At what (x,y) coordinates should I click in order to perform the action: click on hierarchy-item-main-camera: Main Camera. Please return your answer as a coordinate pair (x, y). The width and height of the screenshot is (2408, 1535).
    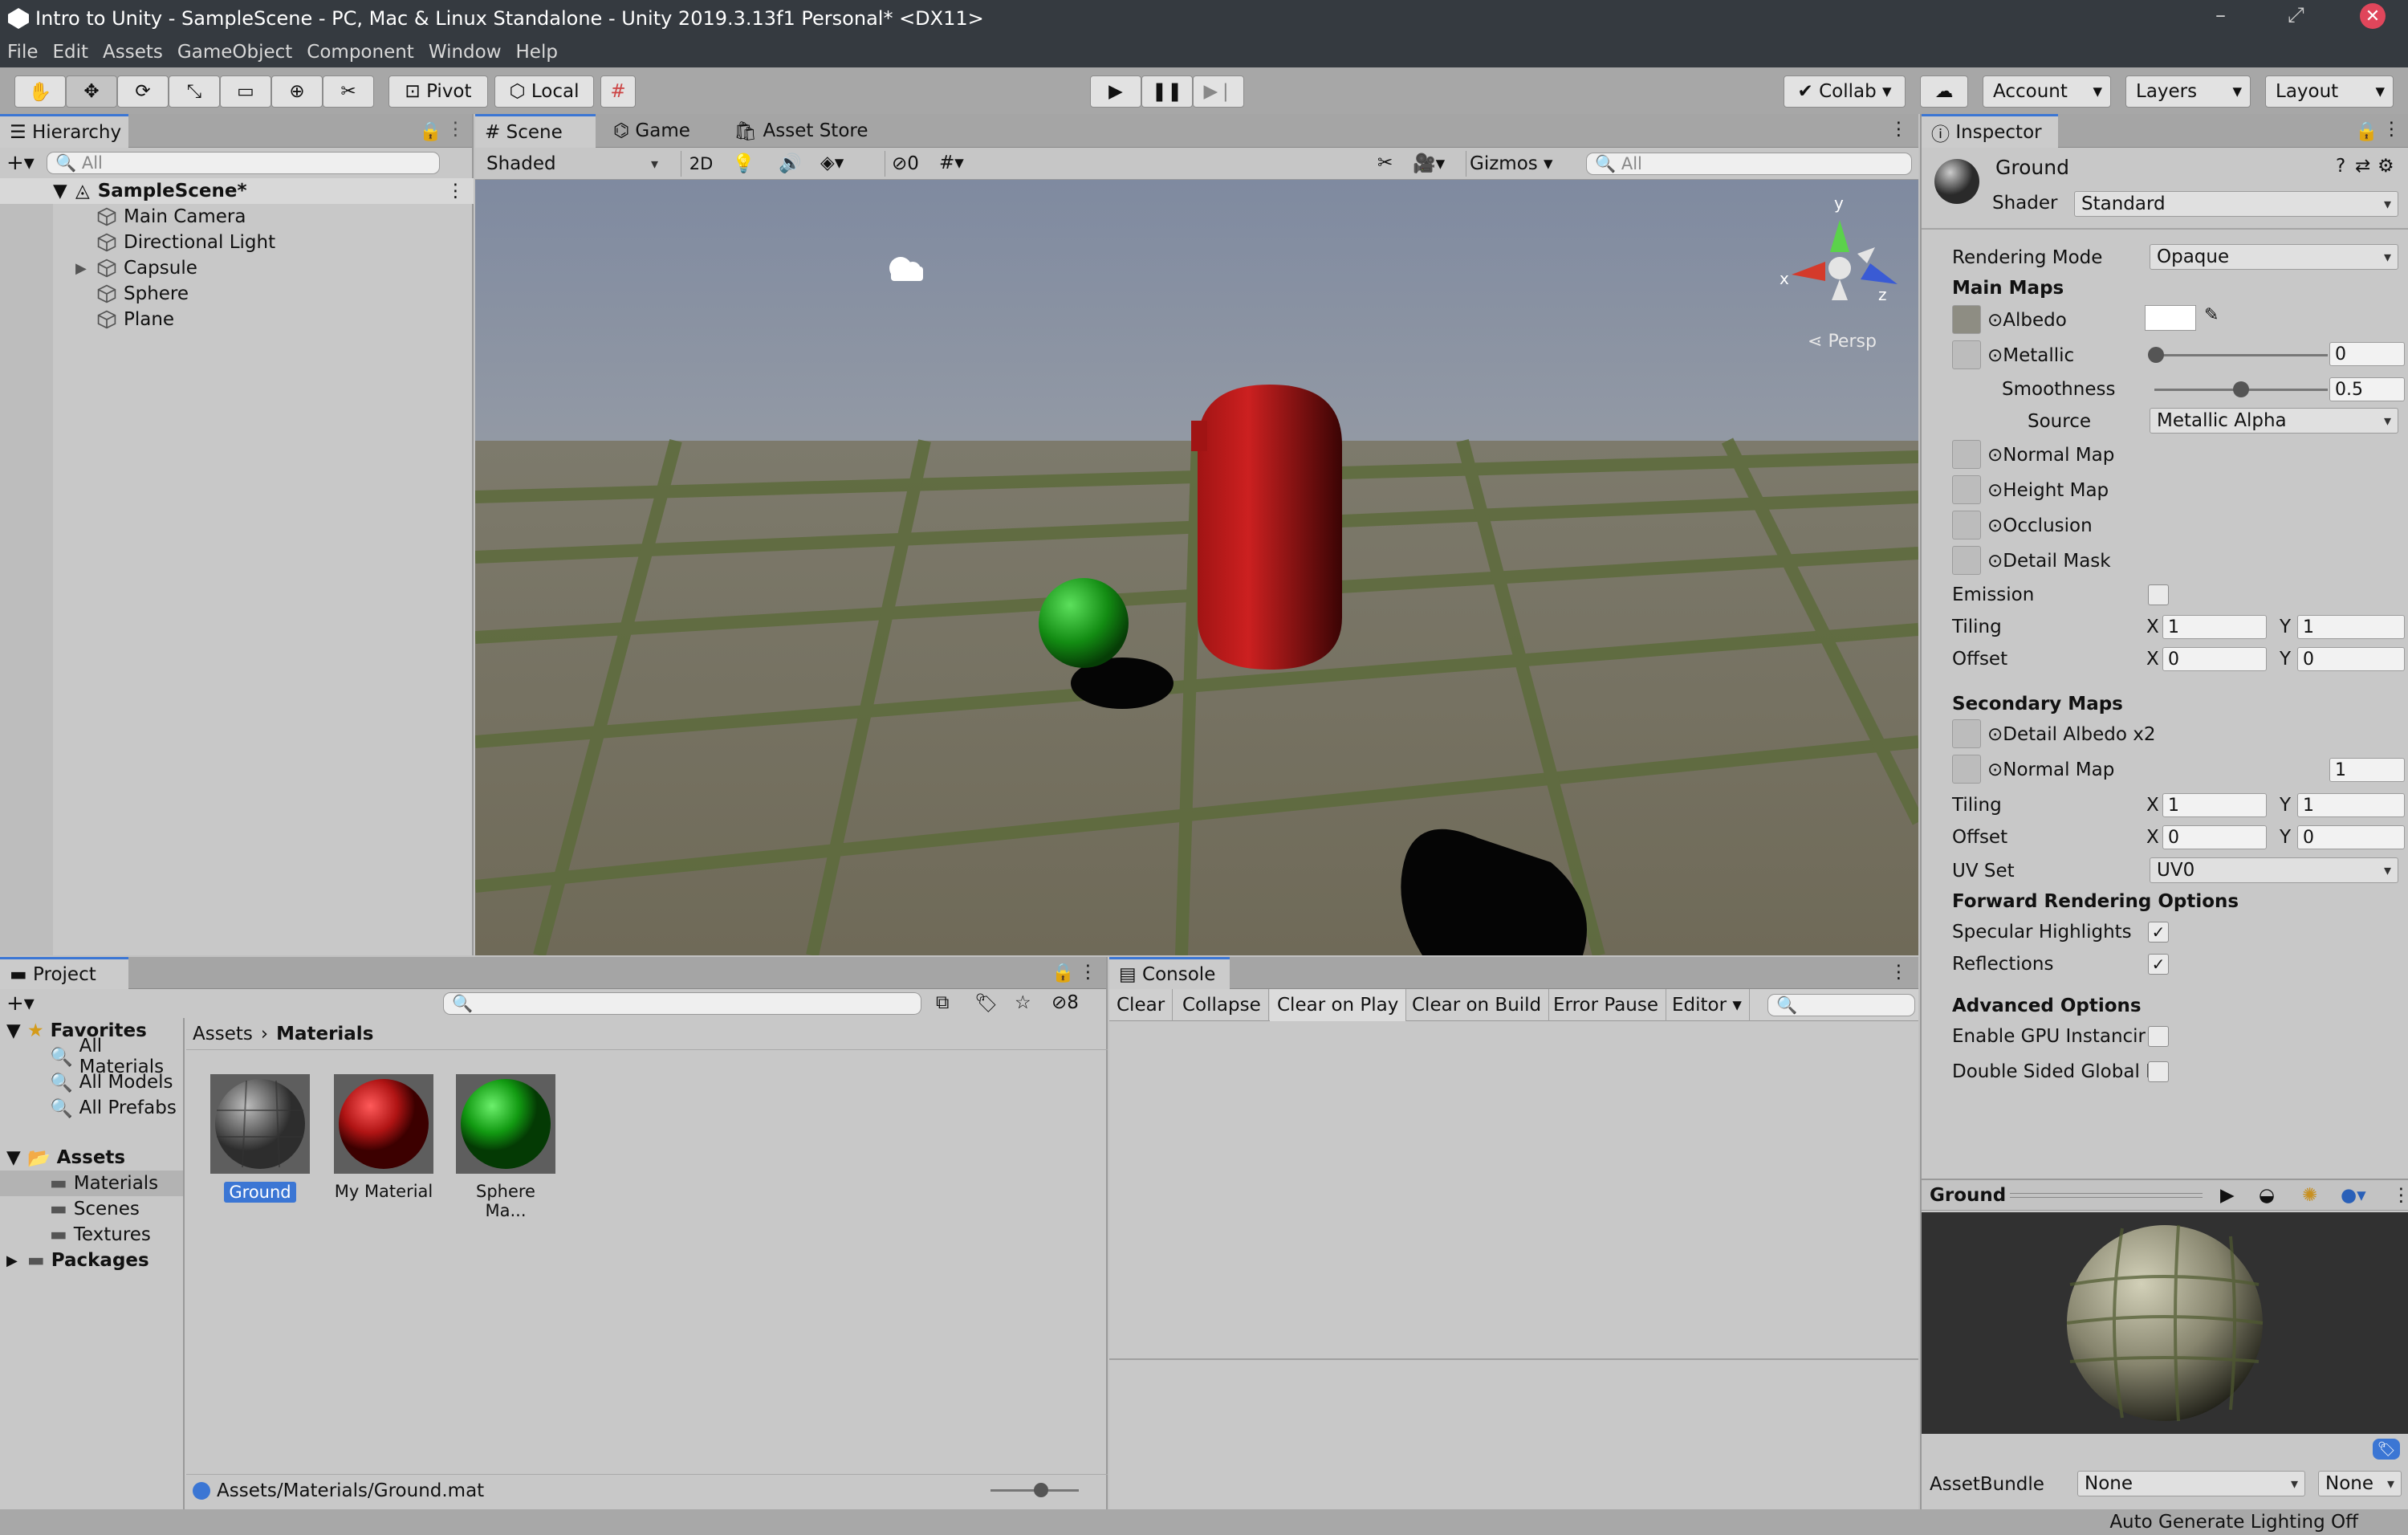
    Looking at the image, I should click on (171, 217).